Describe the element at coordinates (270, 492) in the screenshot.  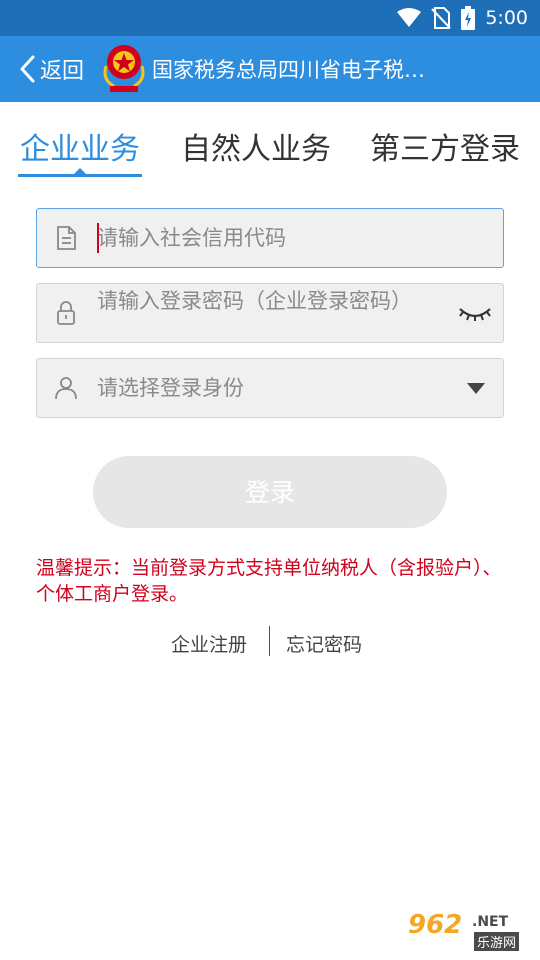
I see `login-button: 登录` at that location.